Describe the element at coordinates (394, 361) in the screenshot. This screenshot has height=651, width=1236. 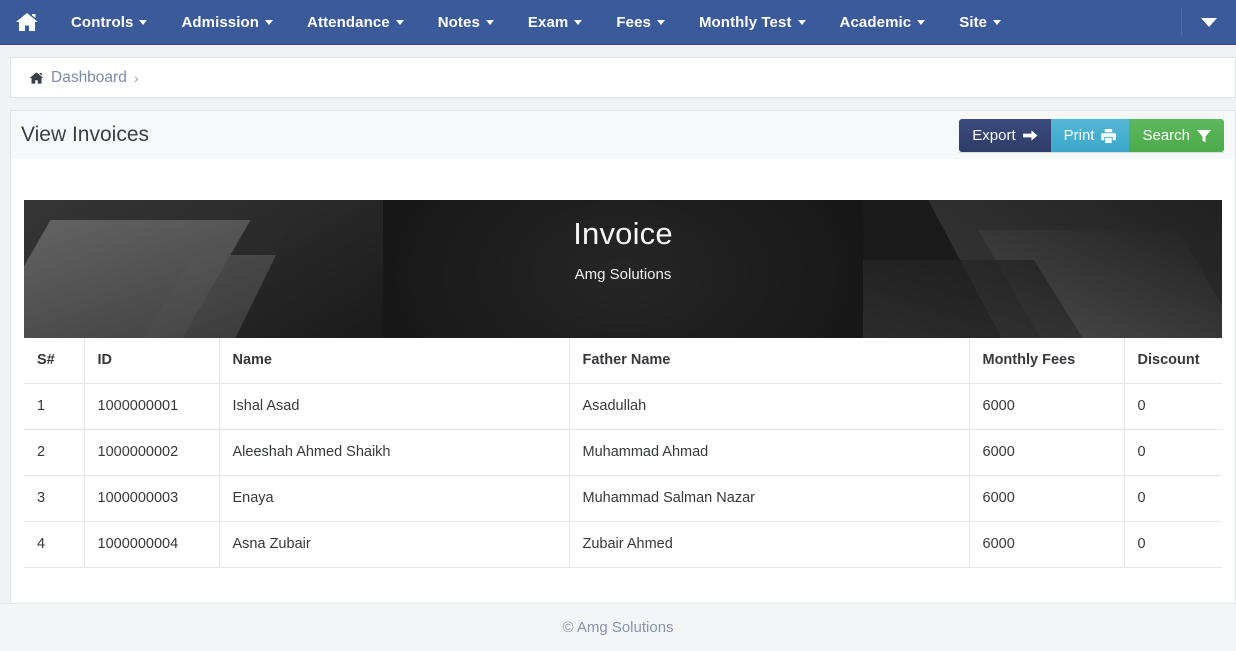
I see `column-header-name: Name` at that location.